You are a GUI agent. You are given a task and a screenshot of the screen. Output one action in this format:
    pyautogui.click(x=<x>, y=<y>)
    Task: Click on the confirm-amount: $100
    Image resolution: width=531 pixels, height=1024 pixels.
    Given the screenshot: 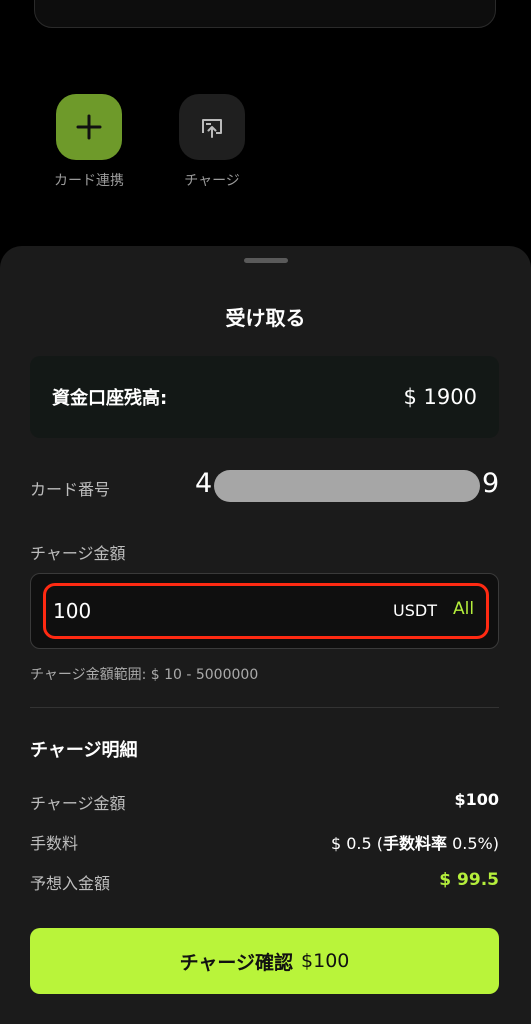 What is the action you would take?
    pyautogui.click(x=325, y=961)
    